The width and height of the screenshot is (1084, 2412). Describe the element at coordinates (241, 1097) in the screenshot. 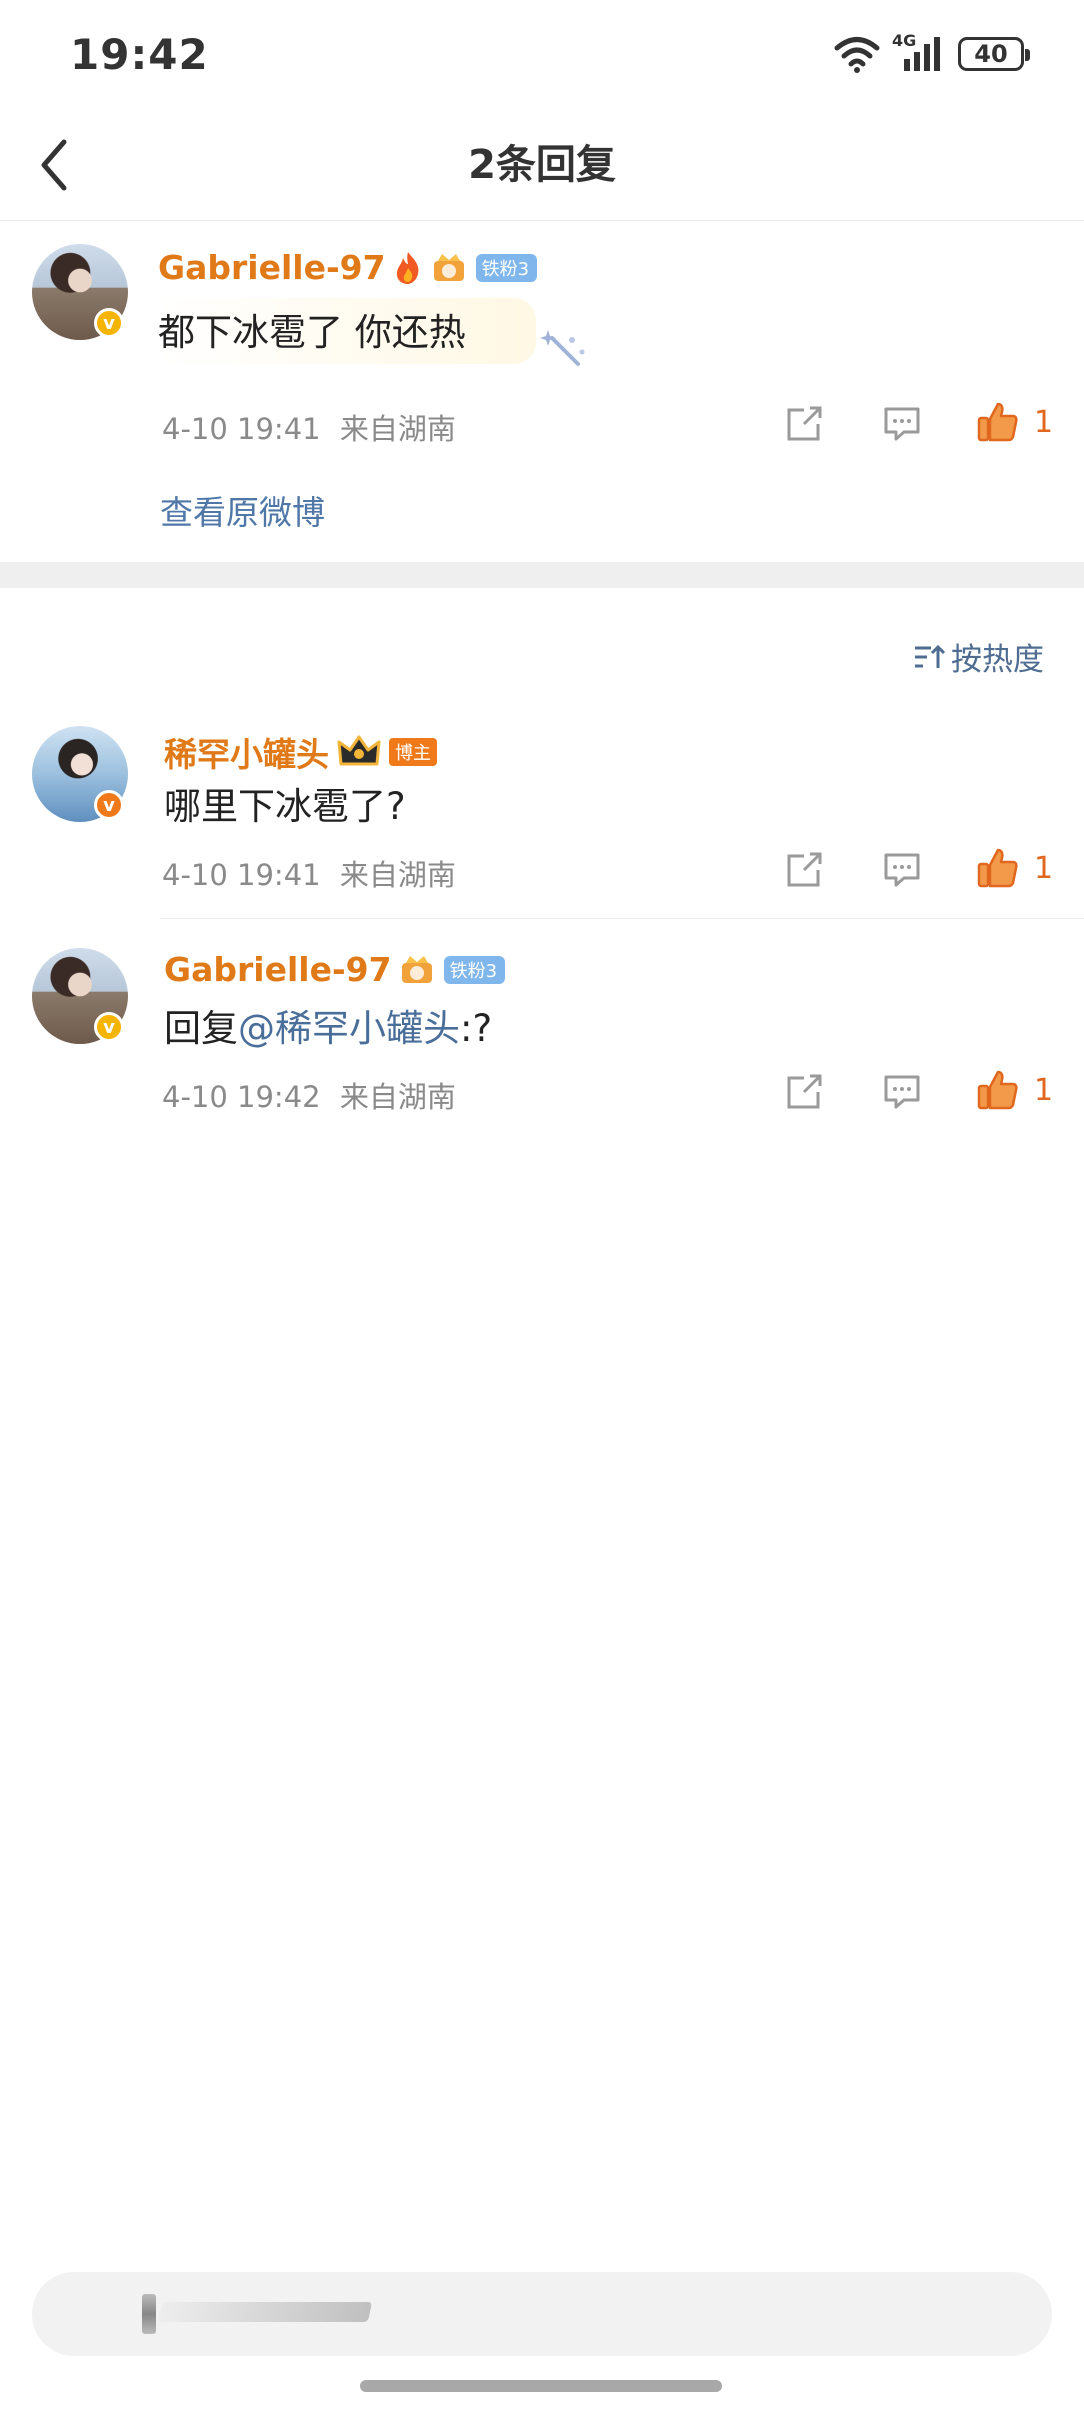

I see `reply-time: 4-10 19:42` at that location.